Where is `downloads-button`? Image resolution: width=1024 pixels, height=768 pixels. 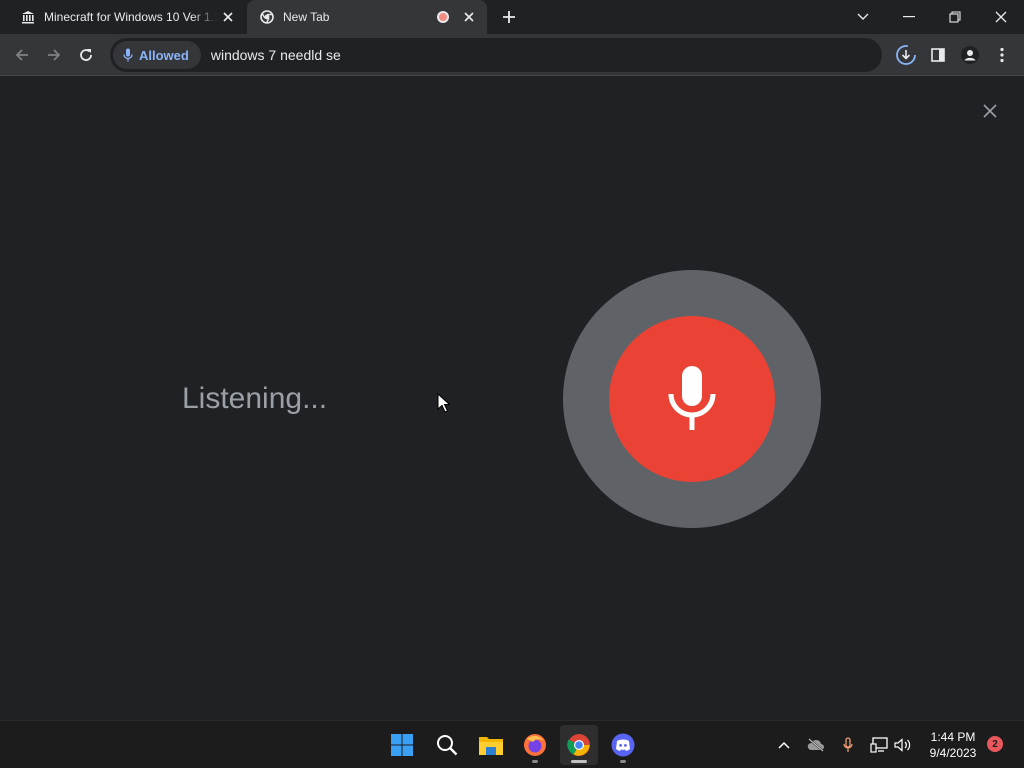
downloads-button is located at coordinates (906, 55).